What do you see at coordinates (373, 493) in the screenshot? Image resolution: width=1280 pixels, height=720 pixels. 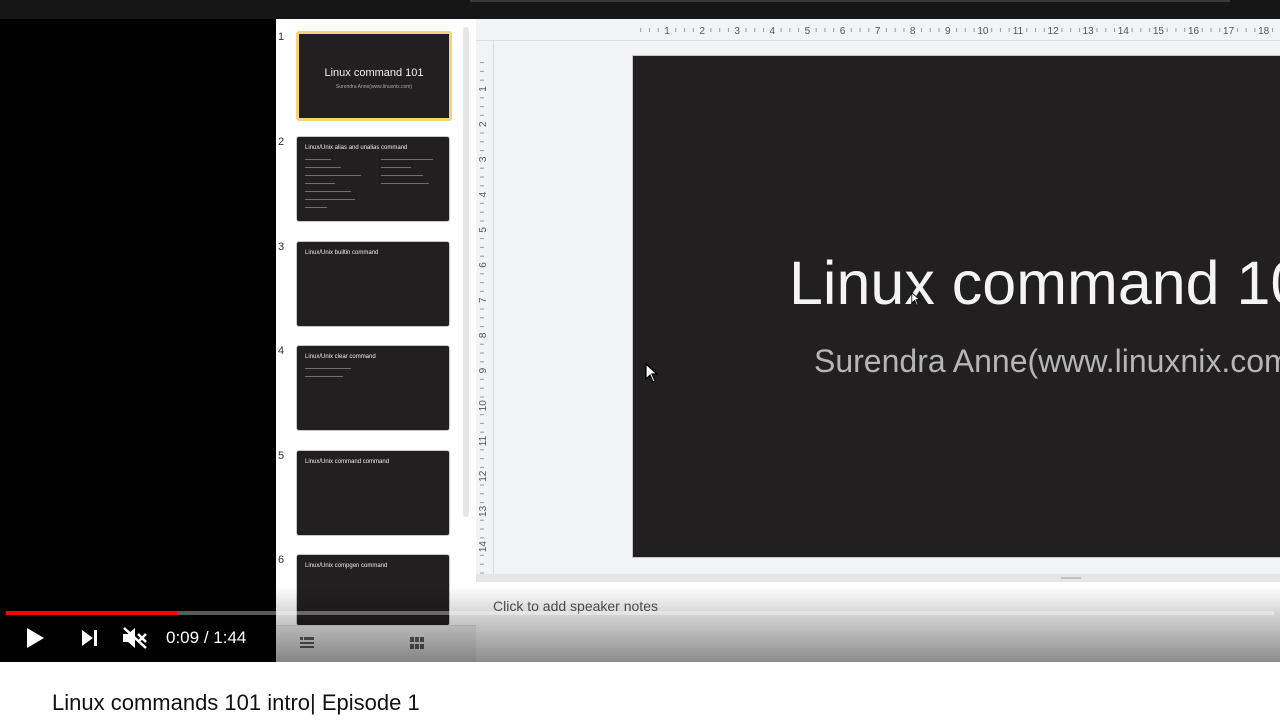 I see `slide-thumbnail: Linux/Unix command command` at bounding box center [373, 493].